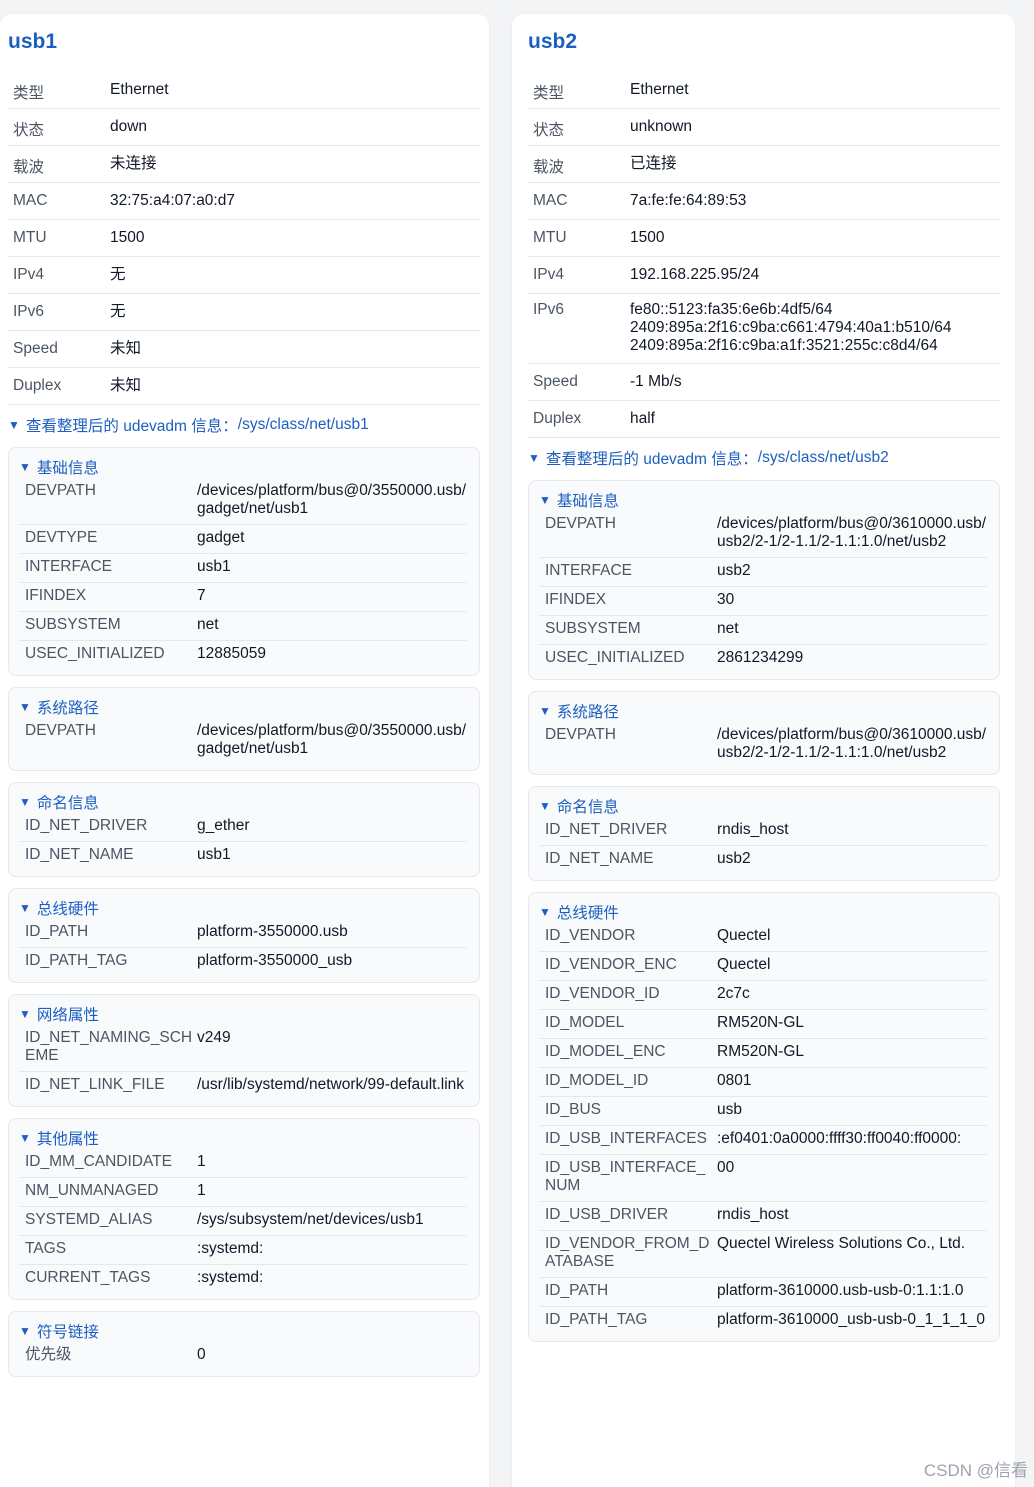 The width and height of the screenshot is (1034, 1487). What do you see at coordinates (30, 200) in the screenshot?
I see `property-key: MAC` at bounding box center [30, 200].